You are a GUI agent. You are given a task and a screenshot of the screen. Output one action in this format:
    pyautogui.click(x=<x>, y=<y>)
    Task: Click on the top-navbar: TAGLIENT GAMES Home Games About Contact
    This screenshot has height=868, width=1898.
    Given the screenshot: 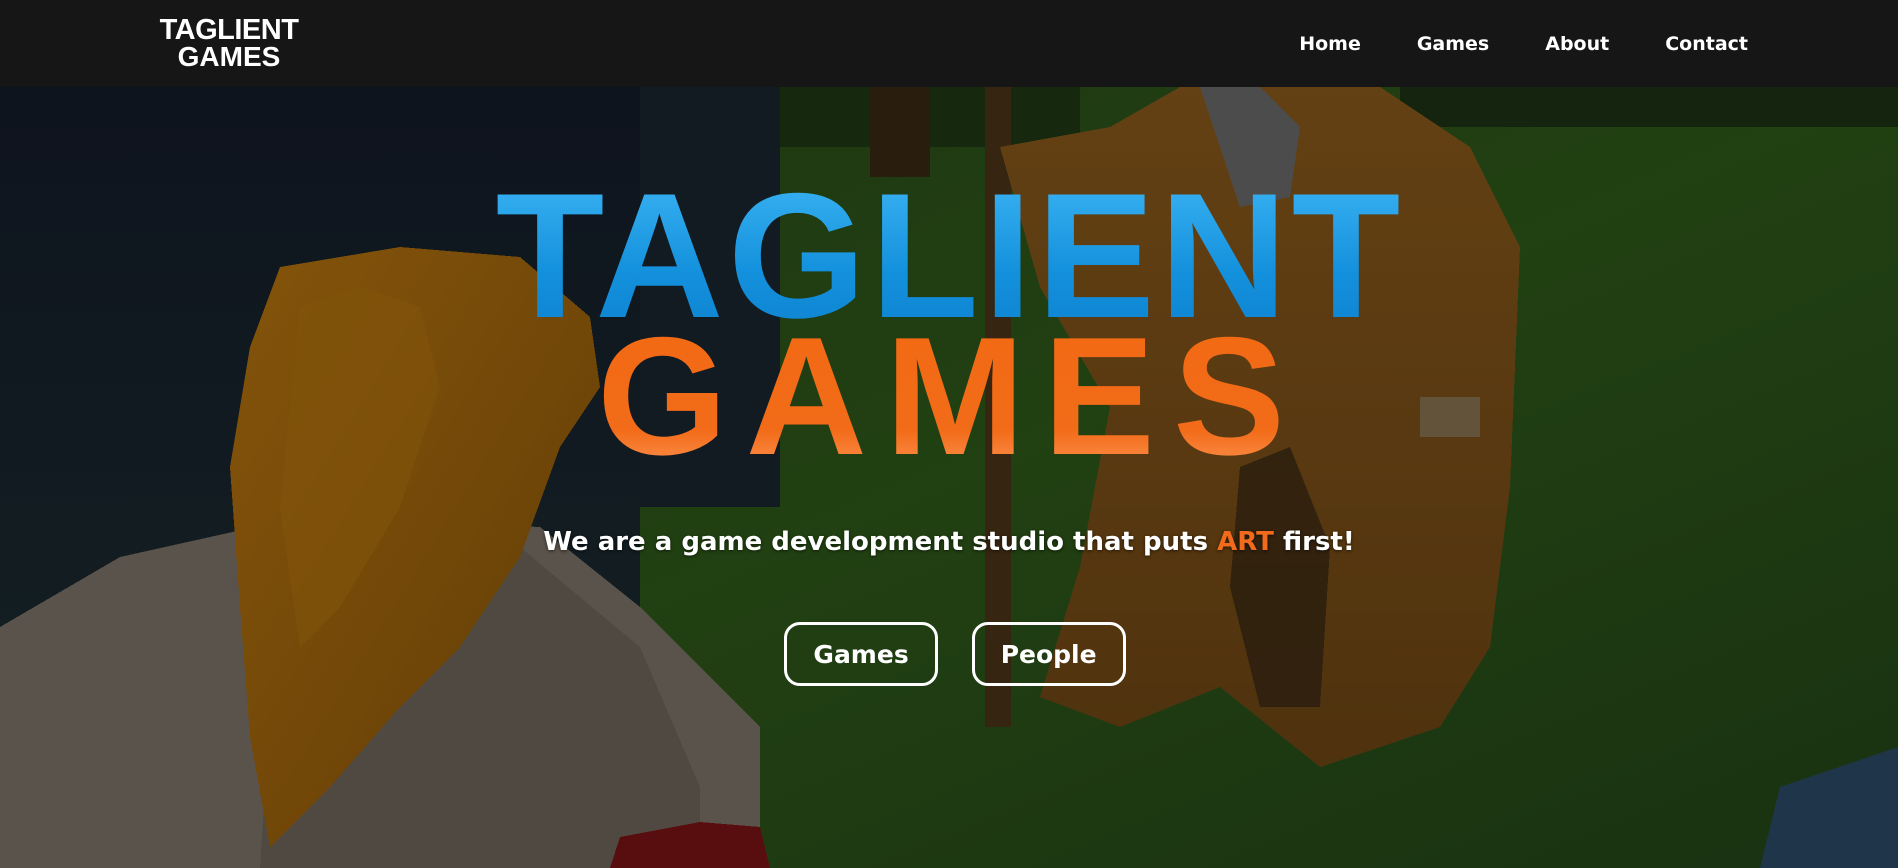 What is the action you would take?
    pyautogui.click(x=949, y=43)
    